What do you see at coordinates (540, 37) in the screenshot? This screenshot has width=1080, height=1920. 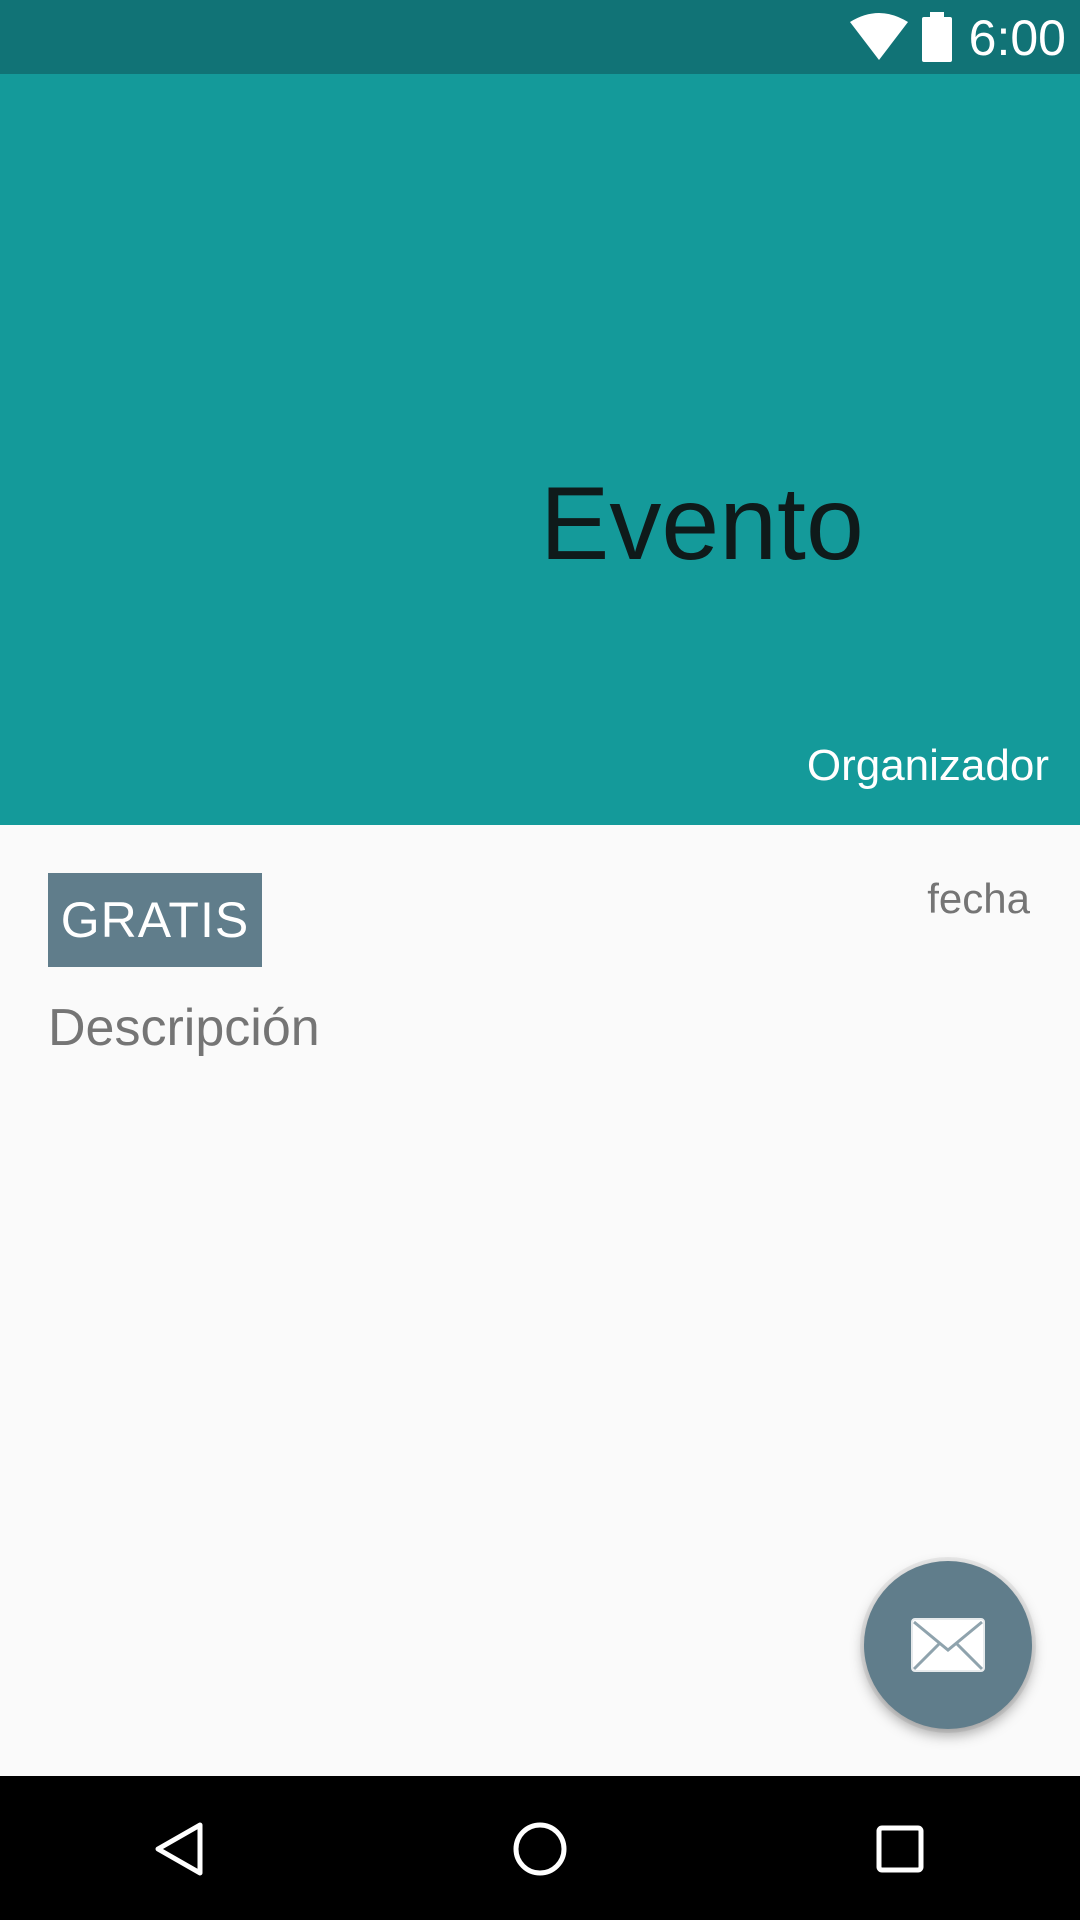 I see `status-bar: 6:00` at bounding box center [540, 37].